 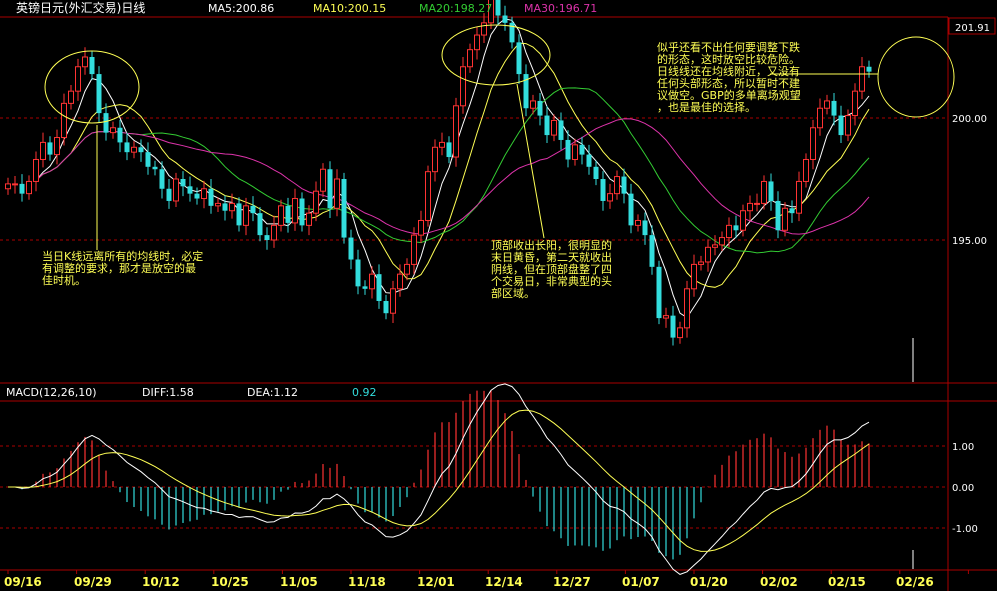 I want to click on y-tick-195: 195.00, so click(x=969, y=241).